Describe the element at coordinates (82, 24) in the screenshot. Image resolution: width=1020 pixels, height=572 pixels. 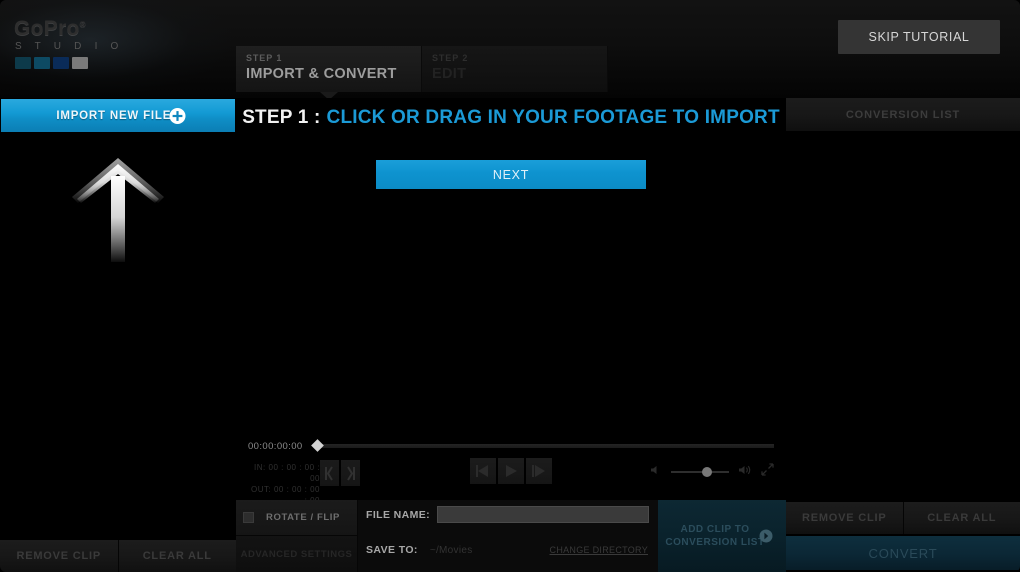
I see `logo-trademark: ®` at that location.